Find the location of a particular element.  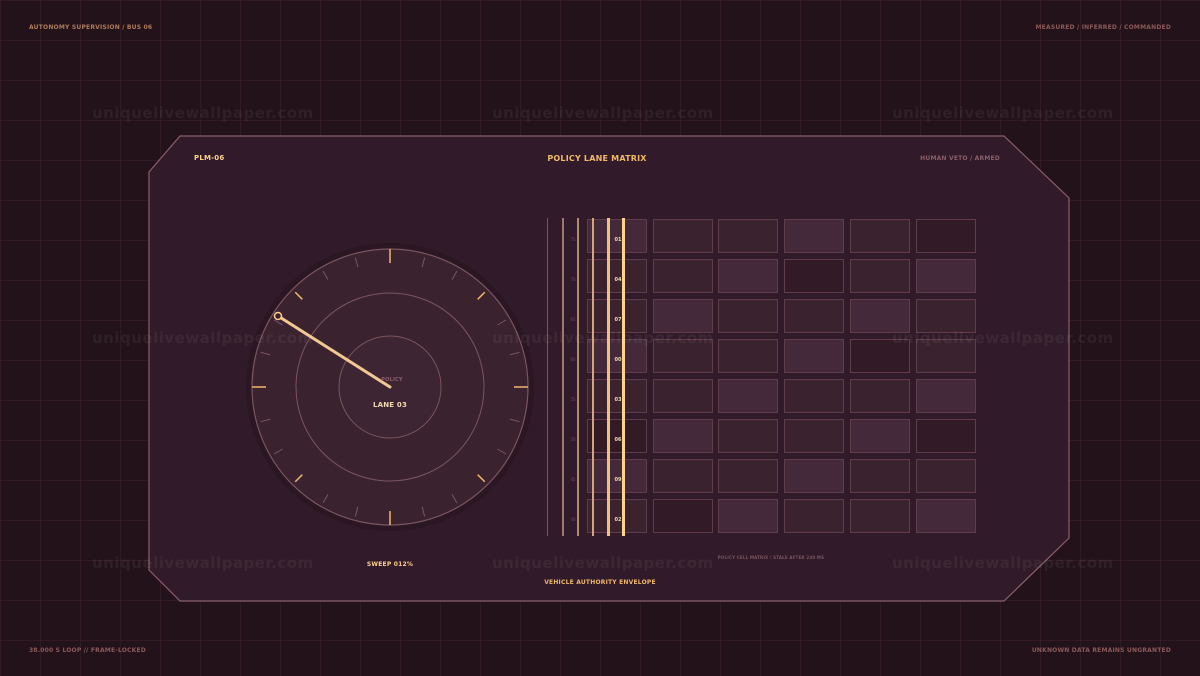

veto-status: HUMAN VETO / ARMED is located at coordinates (960, 158).